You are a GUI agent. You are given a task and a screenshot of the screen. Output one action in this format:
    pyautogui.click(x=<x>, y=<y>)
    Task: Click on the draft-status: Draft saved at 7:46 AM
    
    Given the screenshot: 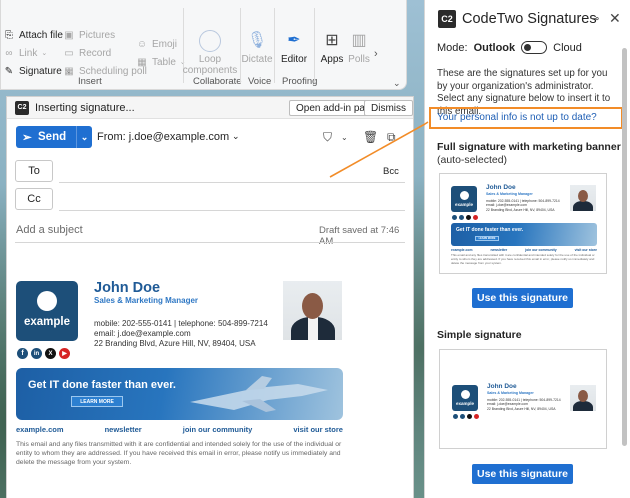 What is the action you would take?
    pyautogui.click(x=359, y=236)
    